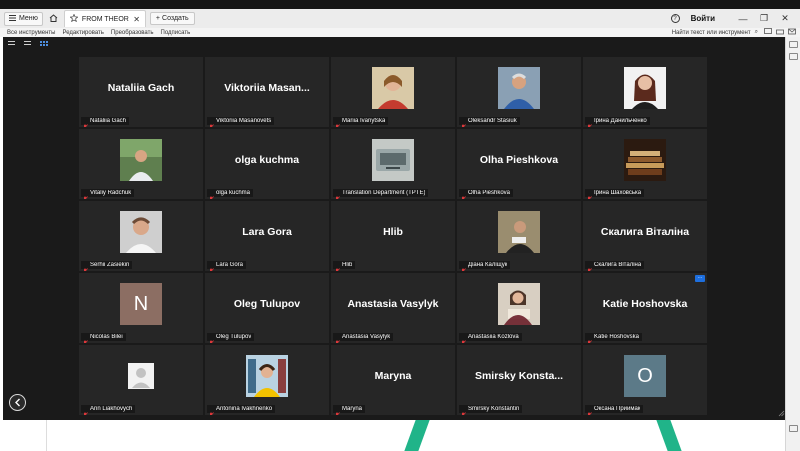 This screenshot has height=451, width=800. What do you see at coordinates (618, 193) in the screenshot?
I see `participant-name: Ірина Шаховська` at bounding box center [618, 193].